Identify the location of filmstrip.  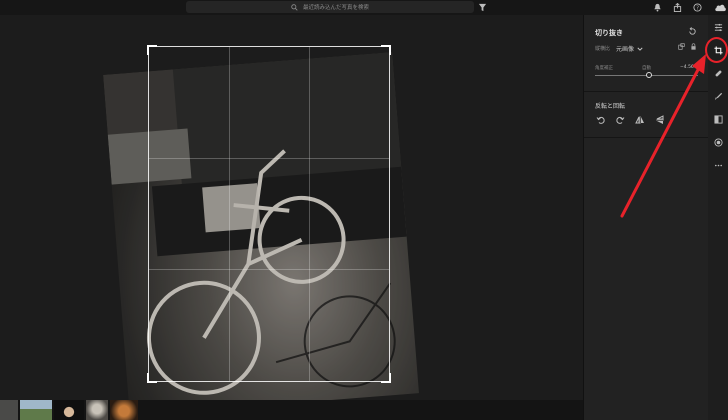
(291, 410).